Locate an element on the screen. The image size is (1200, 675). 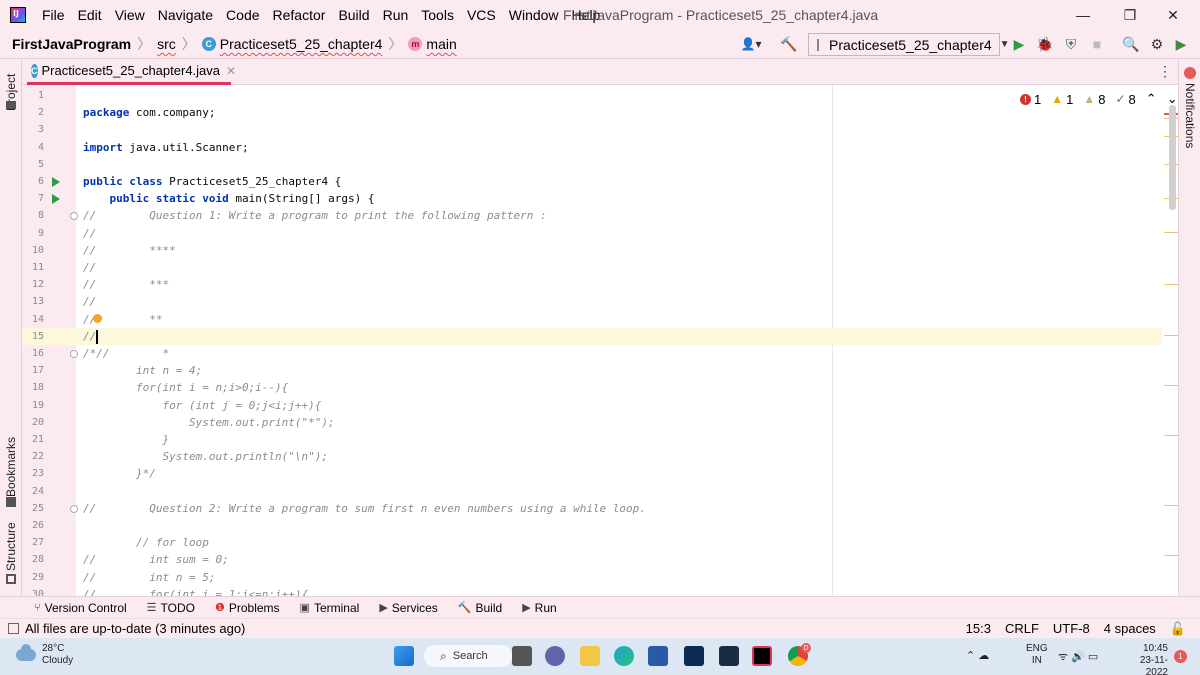
weak-warning-count: ▲ 8 is located at coordinates (1094, 99).